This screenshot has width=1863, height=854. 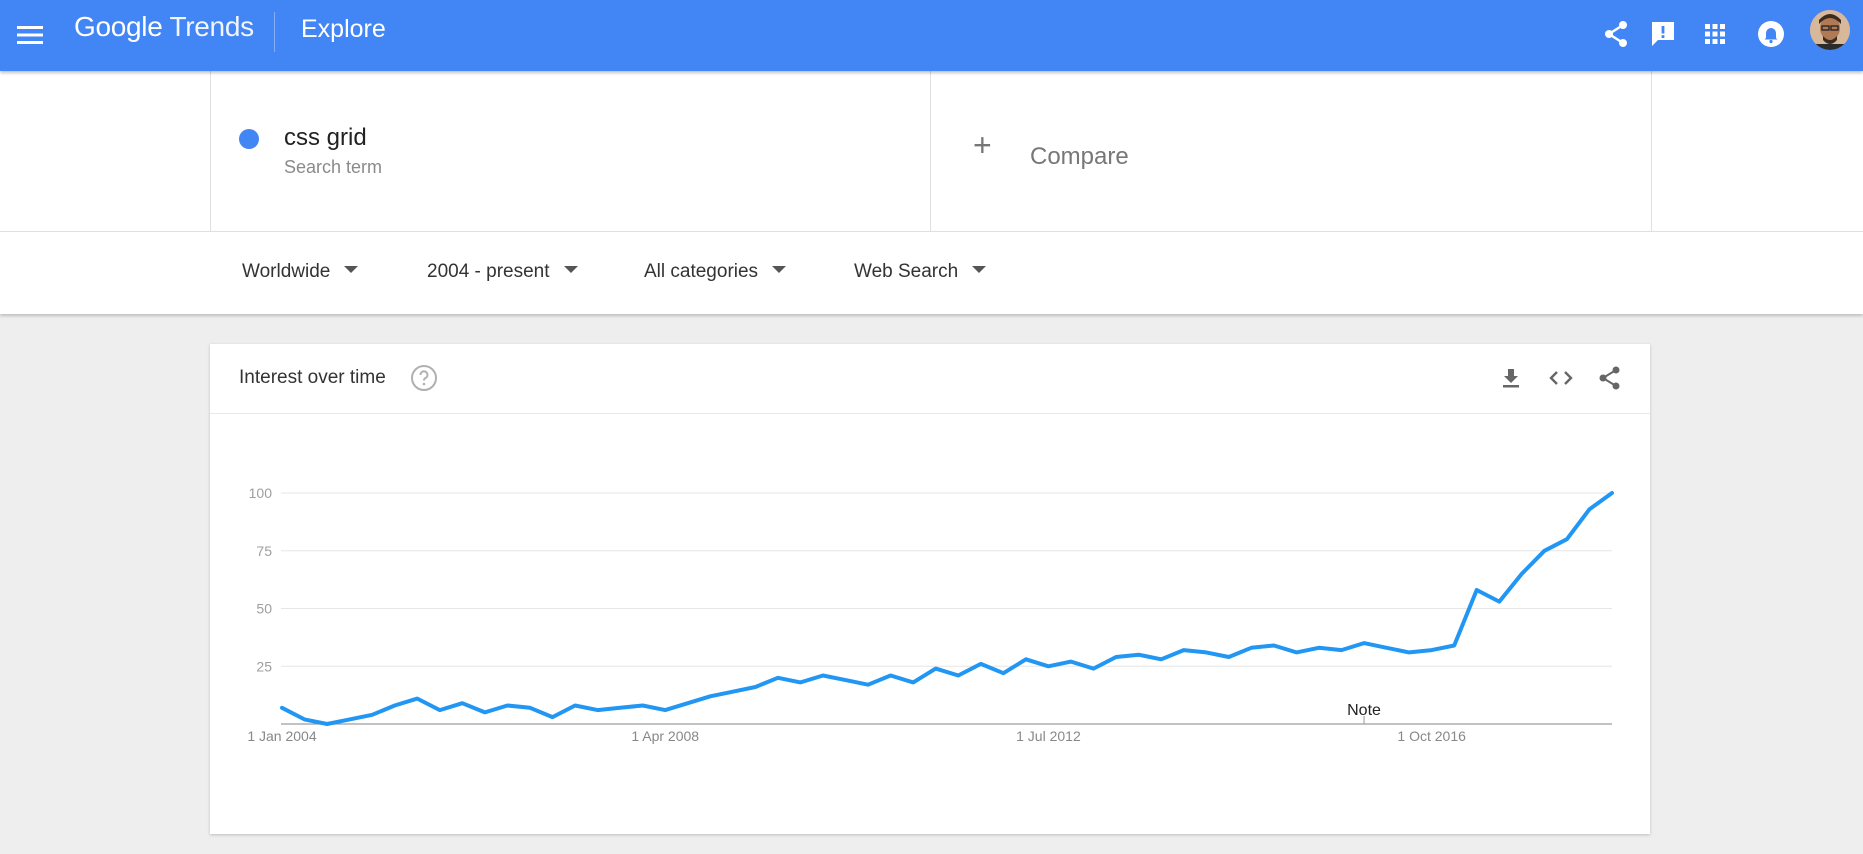 What do you see at coordinates (261, 493) in the screenshot?
I see `y-tick-label: 100` at bounding box center [261, 493].